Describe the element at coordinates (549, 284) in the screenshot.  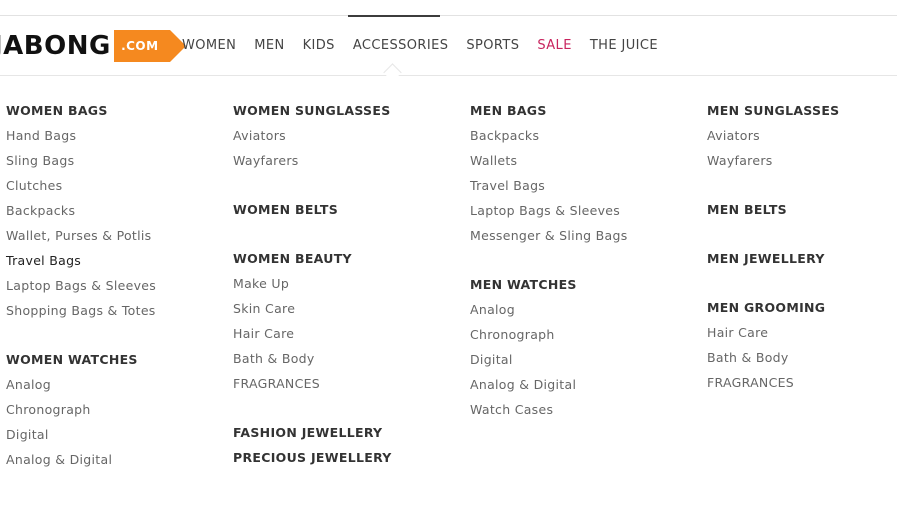
I see `menu-heading-men-watches: MEN WATCHES` at that location.